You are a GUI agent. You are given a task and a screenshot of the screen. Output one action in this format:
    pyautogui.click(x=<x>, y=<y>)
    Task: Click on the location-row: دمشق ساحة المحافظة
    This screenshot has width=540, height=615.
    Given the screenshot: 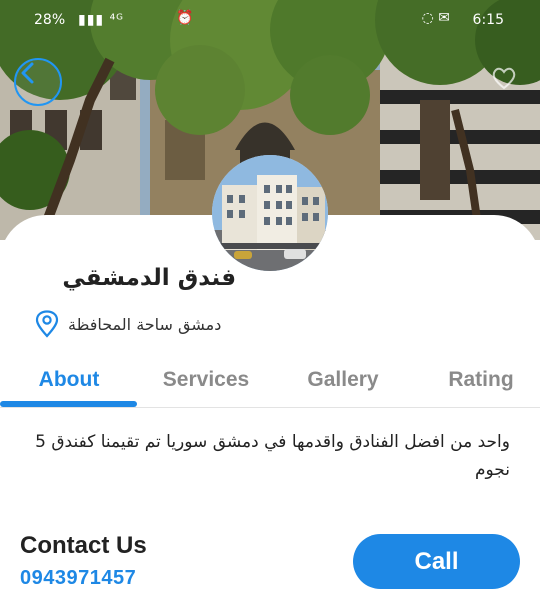 What is the action you would take?
    pyautogui.click(x=127, y=324)
    